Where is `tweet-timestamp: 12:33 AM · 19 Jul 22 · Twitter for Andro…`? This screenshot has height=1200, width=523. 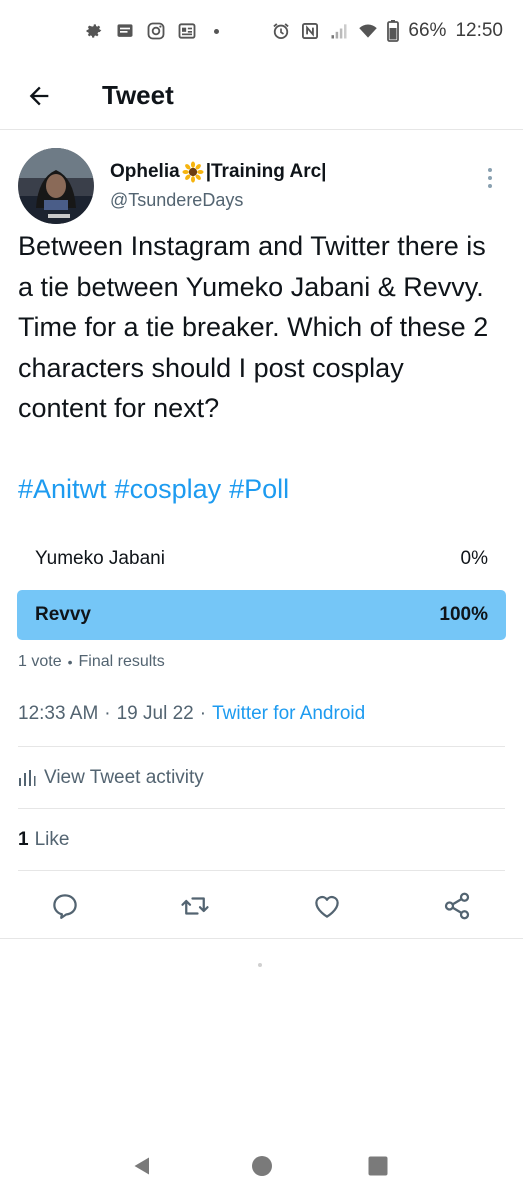
tweet-timestamp: 12:33 AM · 19 Jul 22 · Twitter for Andro… is located at coordinates (192, 714).